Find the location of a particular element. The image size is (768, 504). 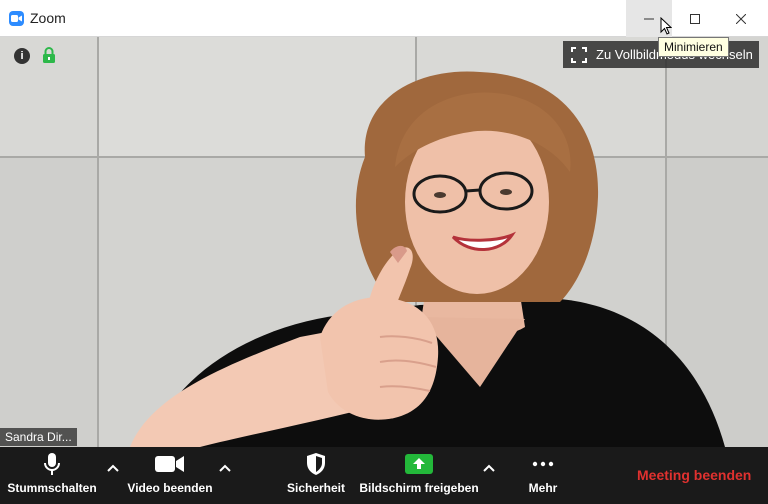

more-label: Mehr is located at coordinates (543, 488).